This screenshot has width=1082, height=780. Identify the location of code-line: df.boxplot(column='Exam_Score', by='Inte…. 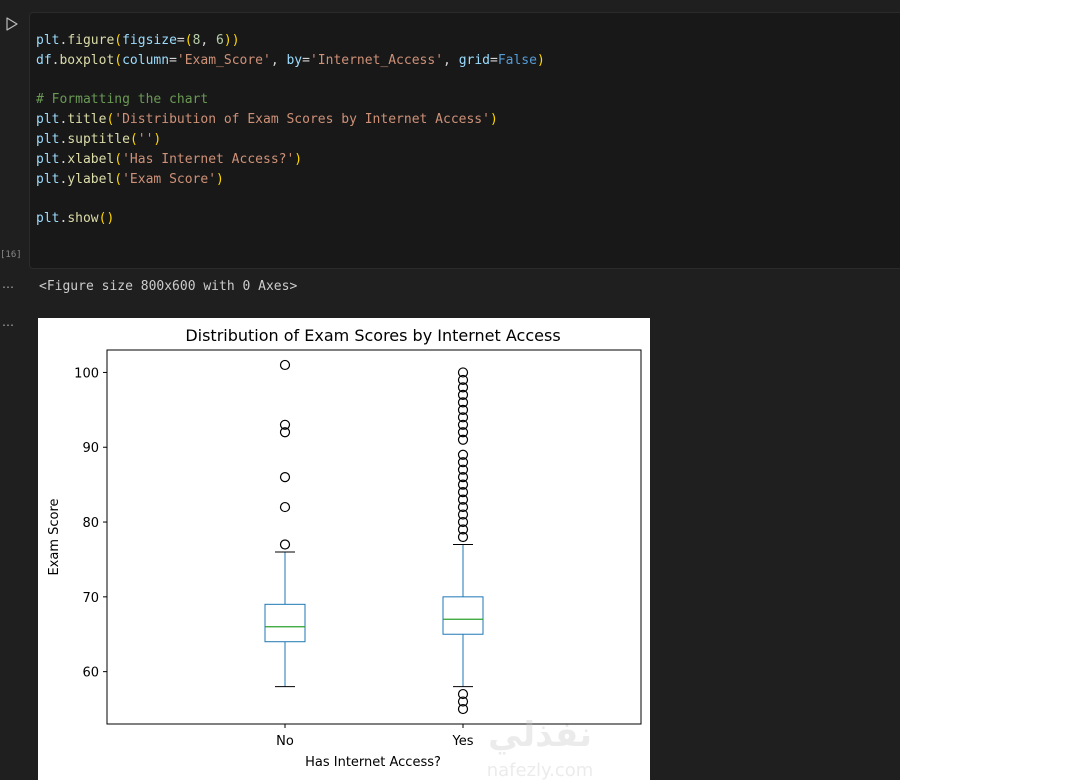
(290, 61).